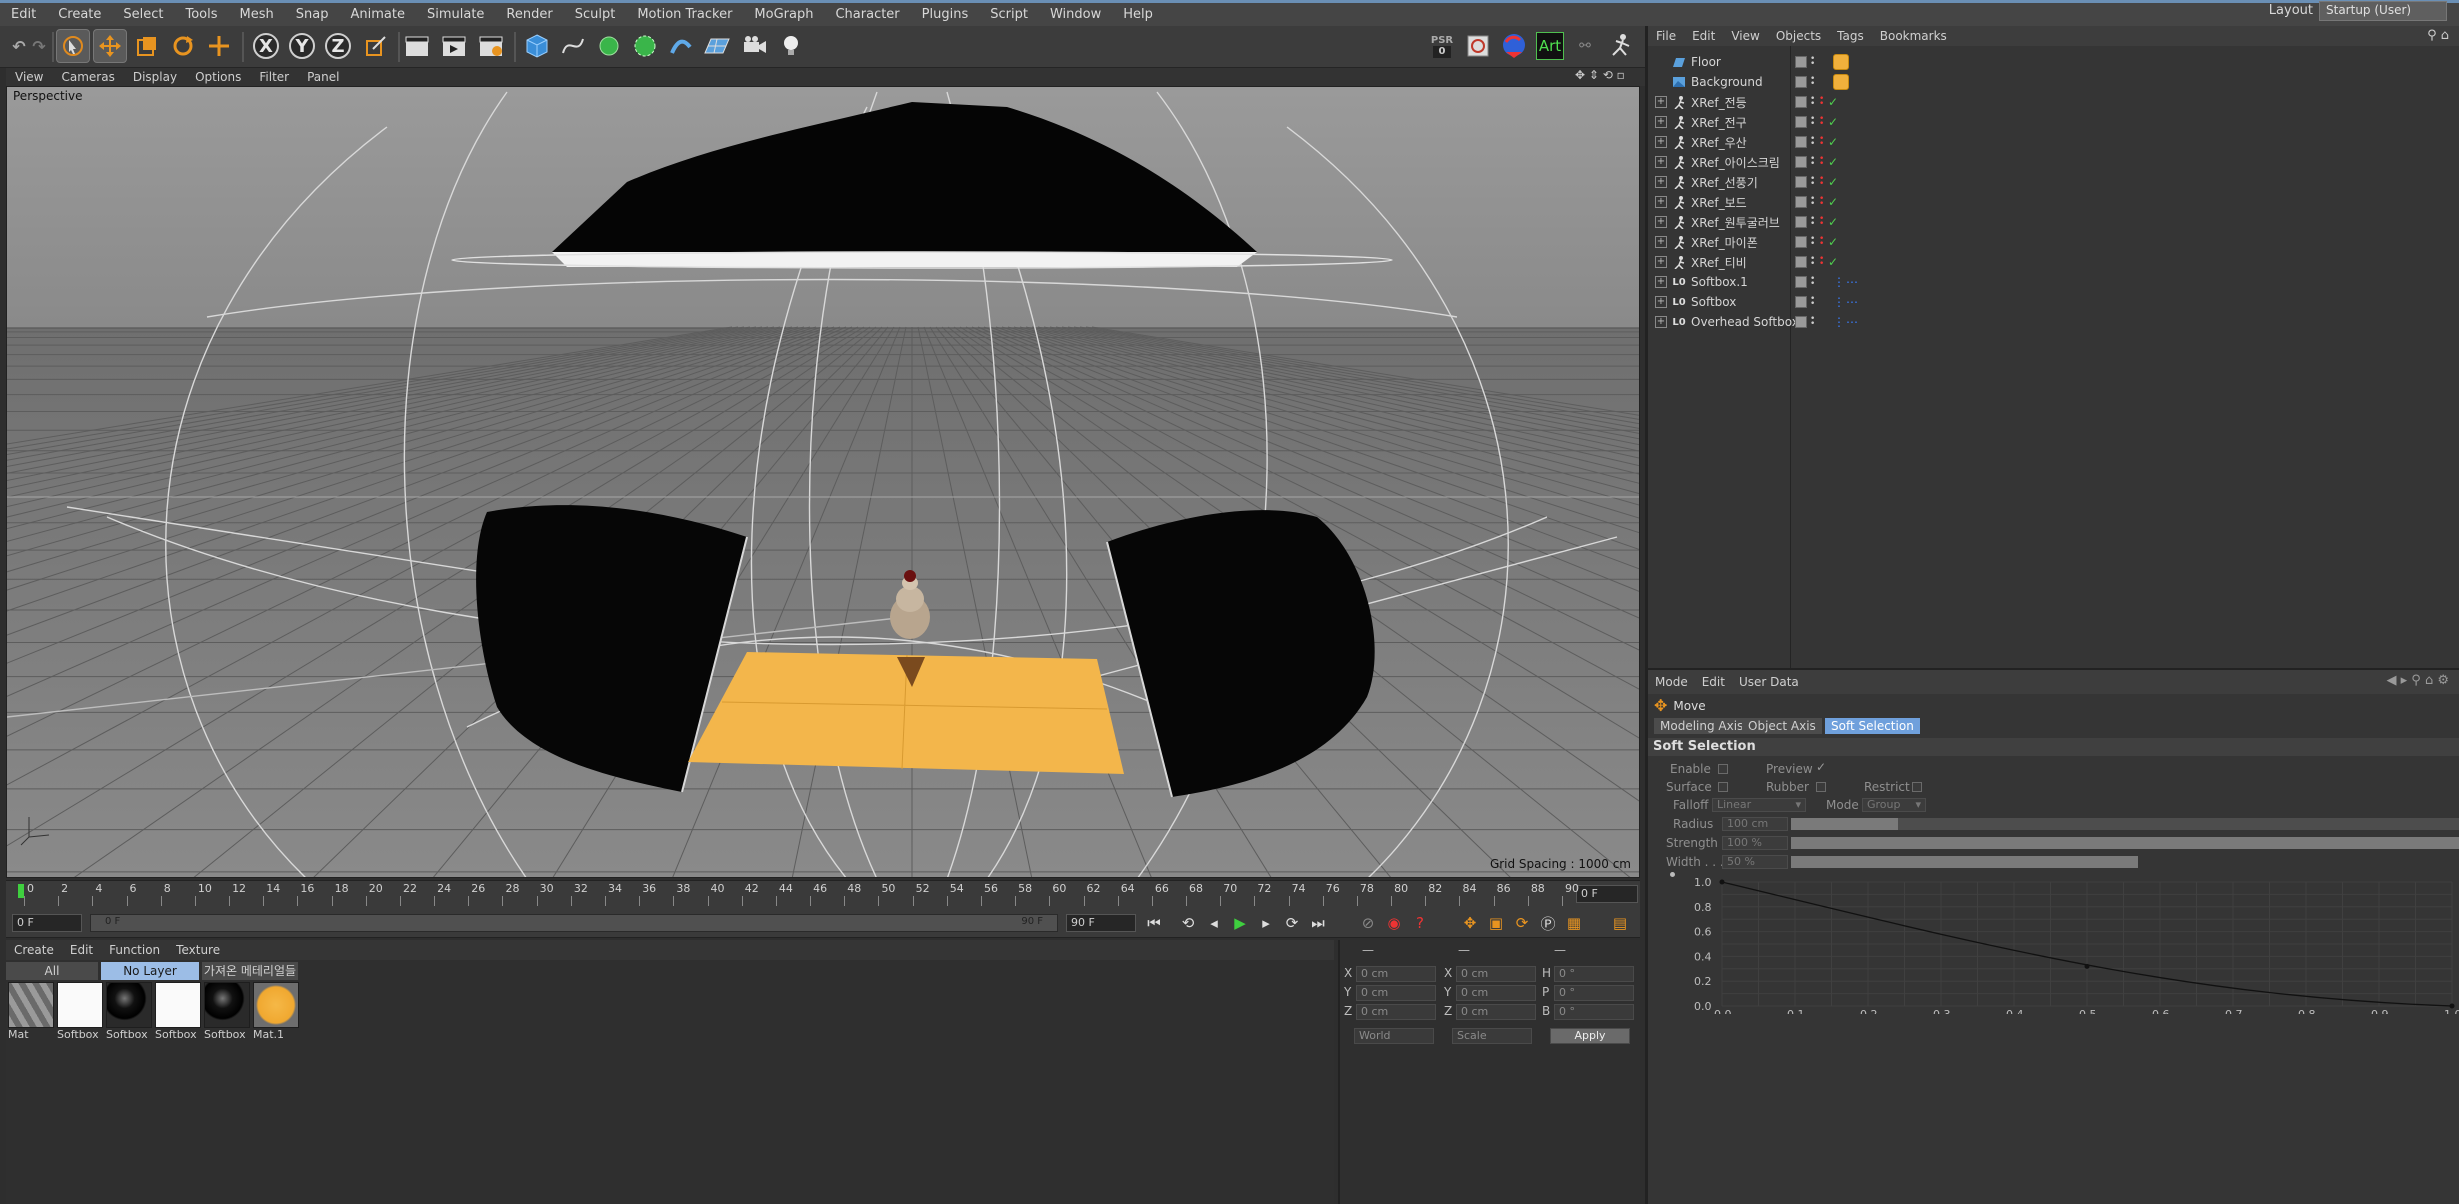  What do you see at coordinates (1798, 36) in the screenshot?
I see `object-menu-objects: Objects` at bounding box center [1798, 36].